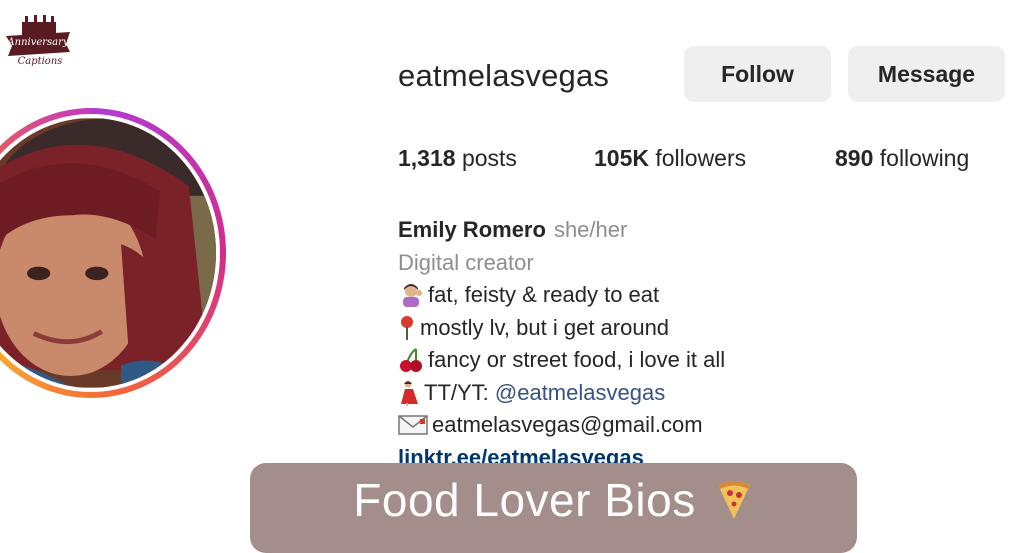 This screenshot has height=553, width=1024. What do you see at coordinates (489, 158) in the screenshot?
I see `posts-label: posts` at bounding box center [489, 158].